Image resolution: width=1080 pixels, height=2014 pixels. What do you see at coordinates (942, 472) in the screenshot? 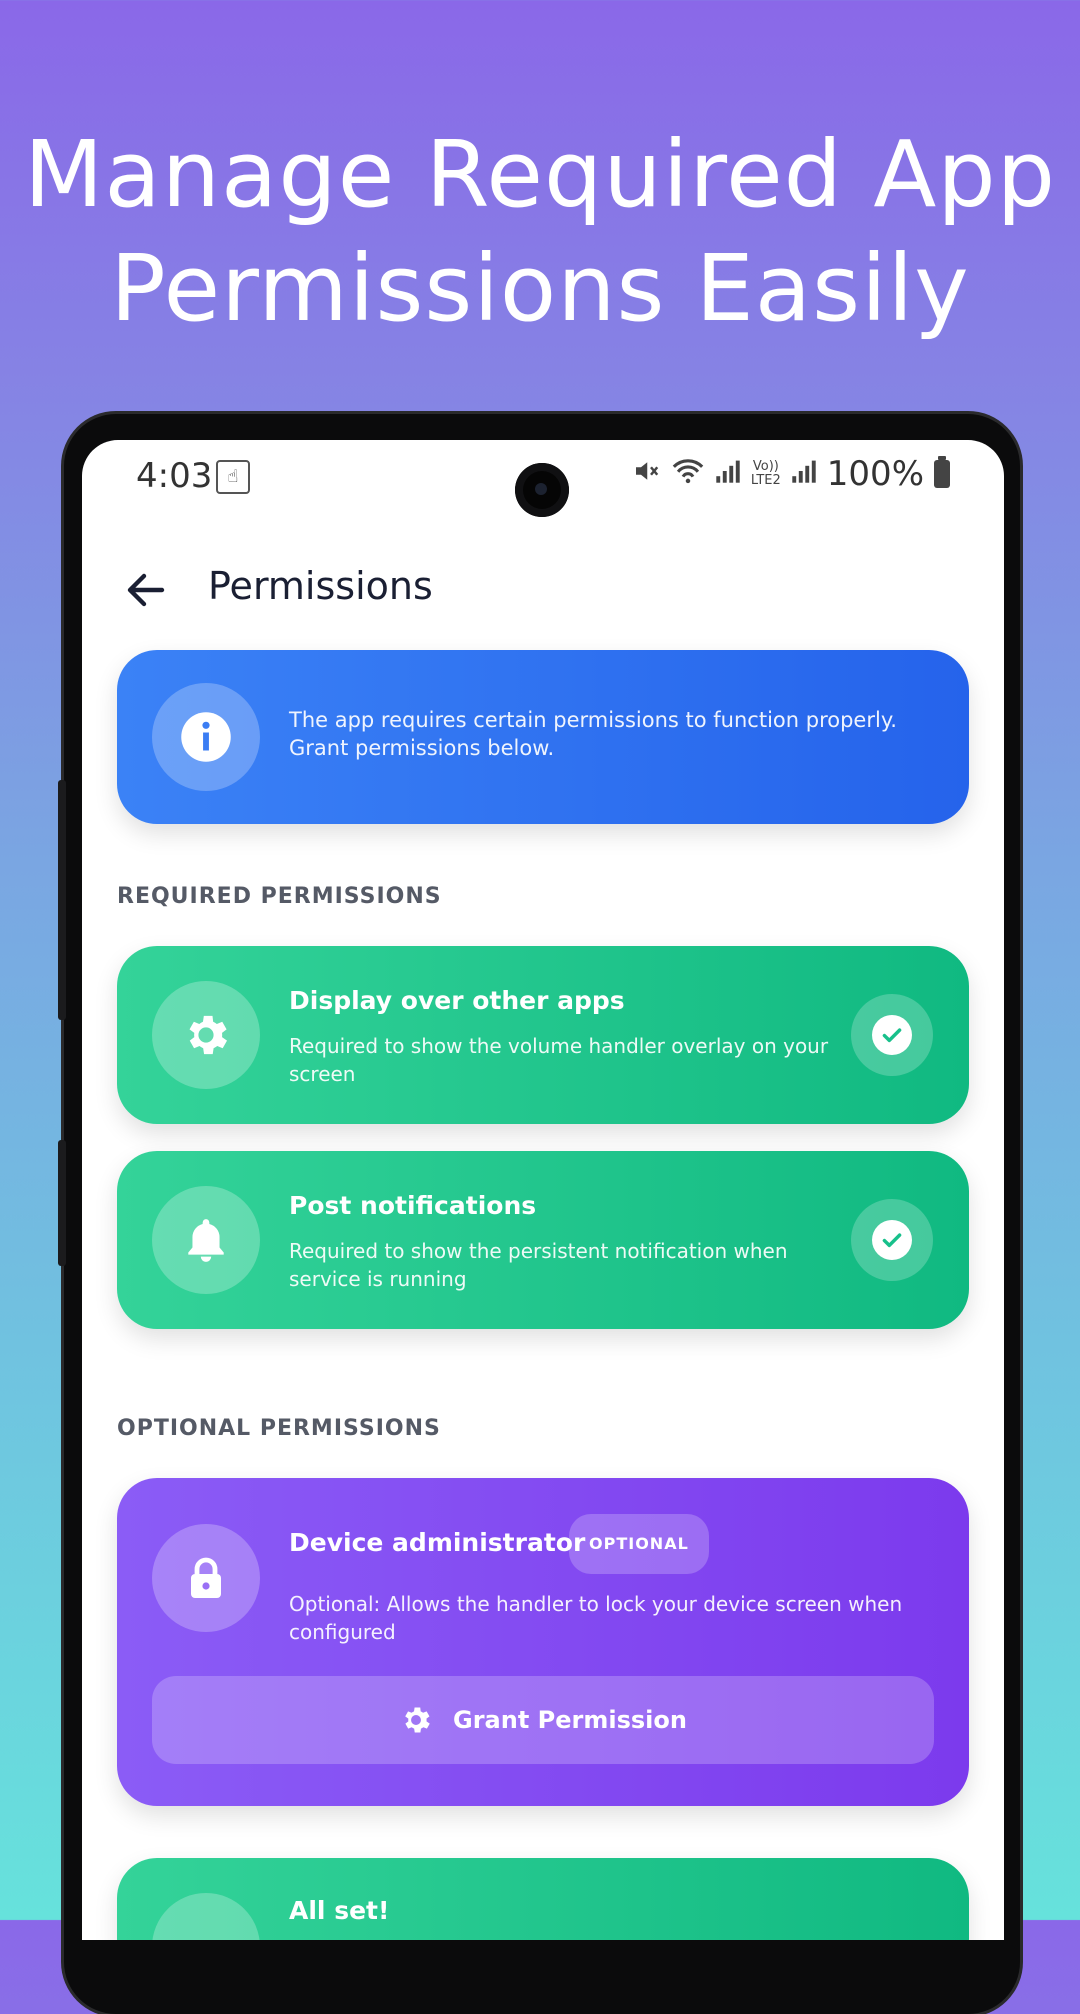
I see `battery-icon` at bounding box center [942, 472].